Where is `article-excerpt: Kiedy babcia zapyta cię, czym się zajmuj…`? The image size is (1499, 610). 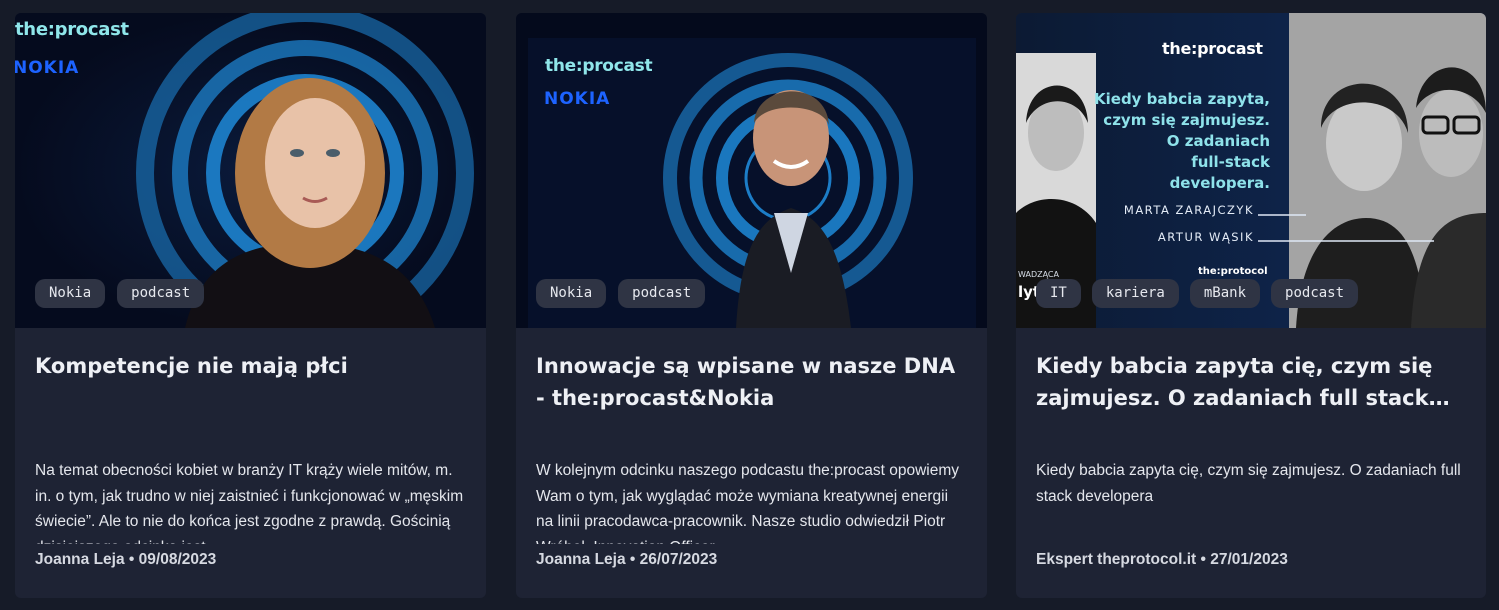
article-excerpt: Kiedy babcia zapyta cię, czym się zajmuj… is located at coordinates (1248, 483).